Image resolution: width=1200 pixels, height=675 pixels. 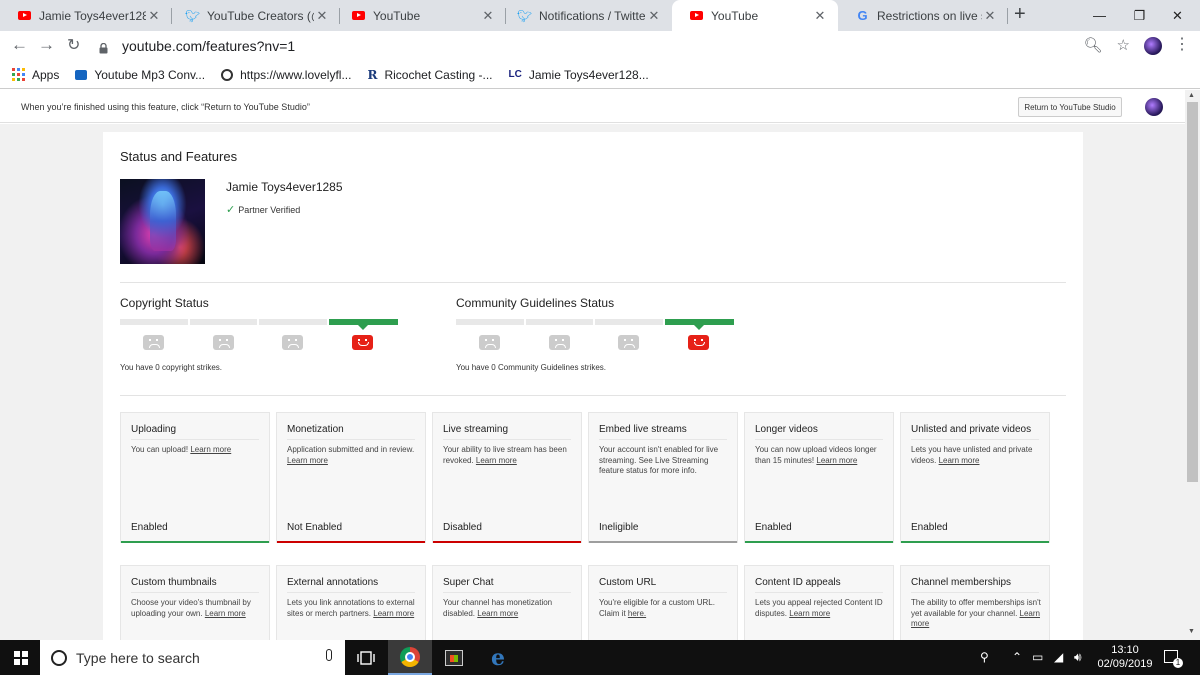 What do you see at coordinates (586, 15) in the screenshot?
I see `tab-notifications-twitter: 🐦︎ Notifications / Twitter ✕` at bounding box center [586, 15].